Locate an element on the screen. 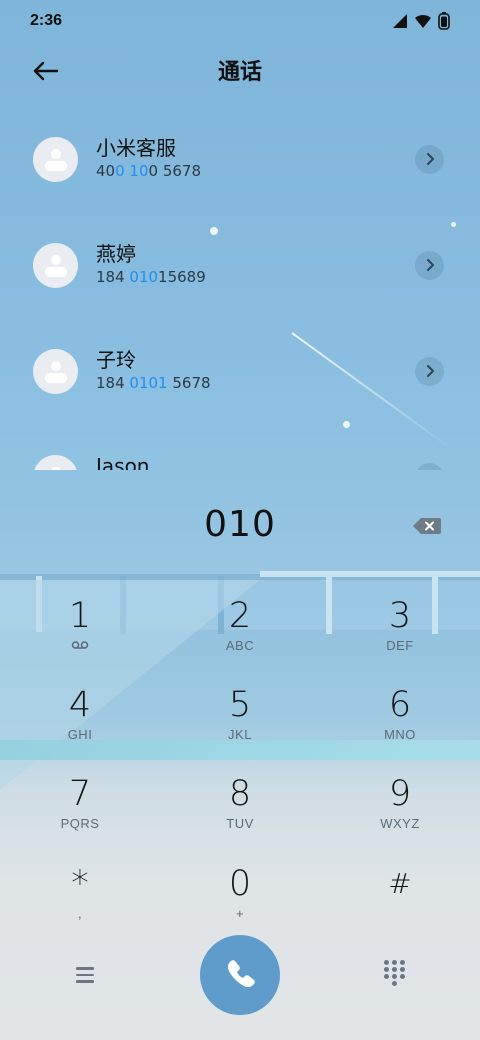 The height and width of the screenshot is (1040, 480). key-digit: 1 is located at coordinates (80, 616).